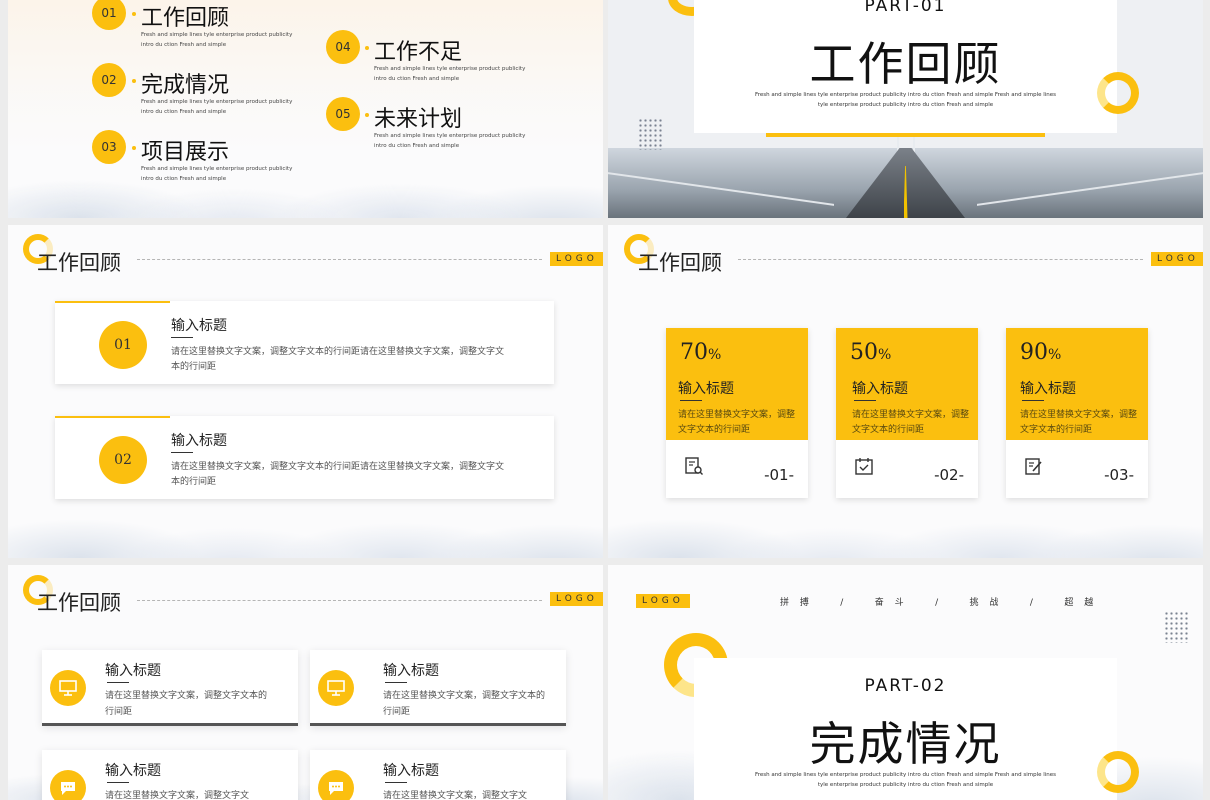 The height and width of the screenshot is (800, 1210). I want to click on stat-value: 70, so click(694, 352).